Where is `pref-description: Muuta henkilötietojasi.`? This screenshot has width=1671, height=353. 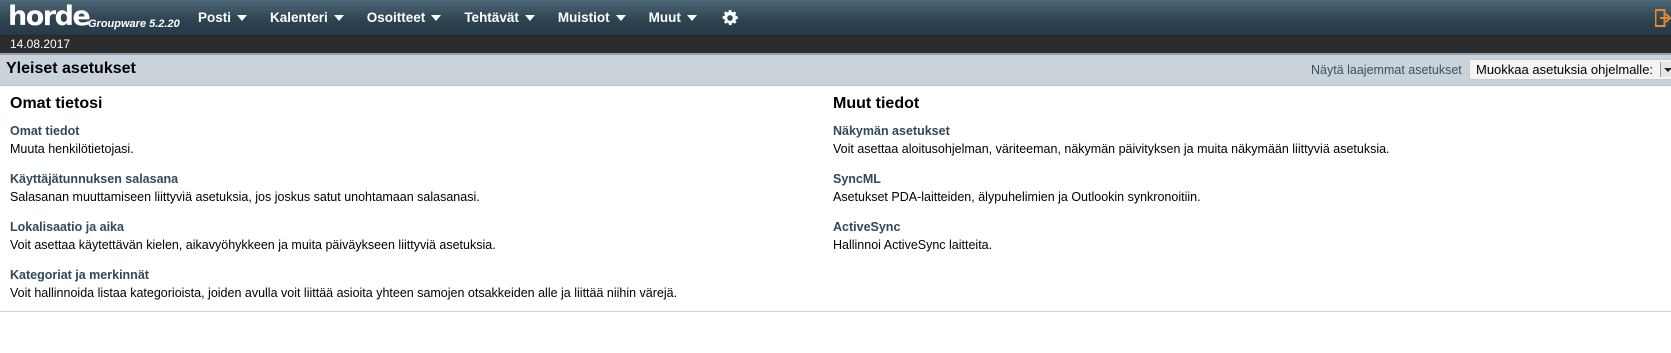 pref-description: Muuta henkilötietojasi. is located at coordinates (72, 149).